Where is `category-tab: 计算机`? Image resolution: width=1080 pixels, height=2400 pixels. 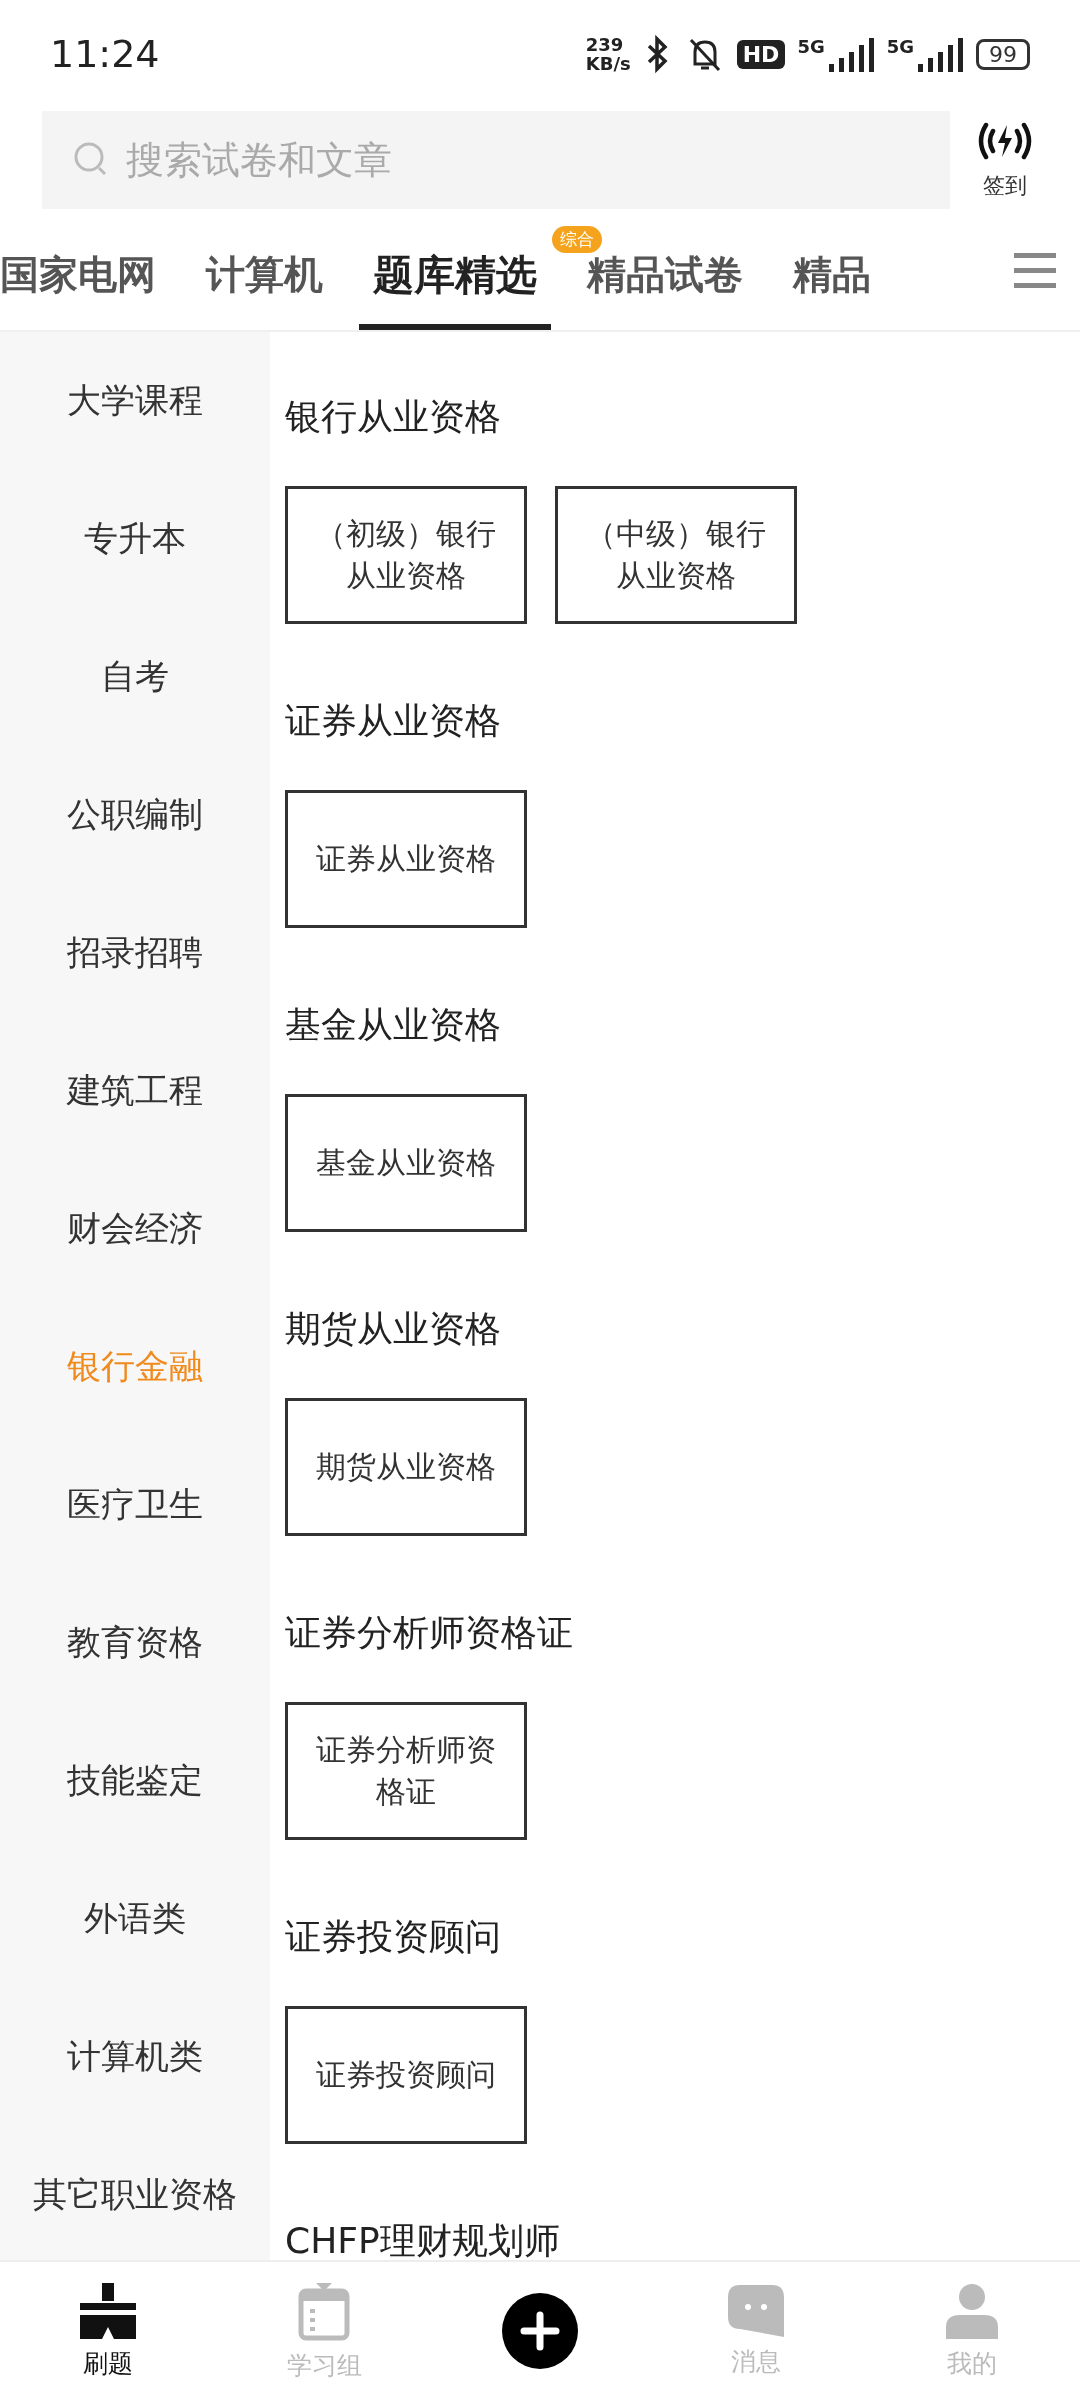
category-tab: 计算机 is located at coordinates (264, 271).